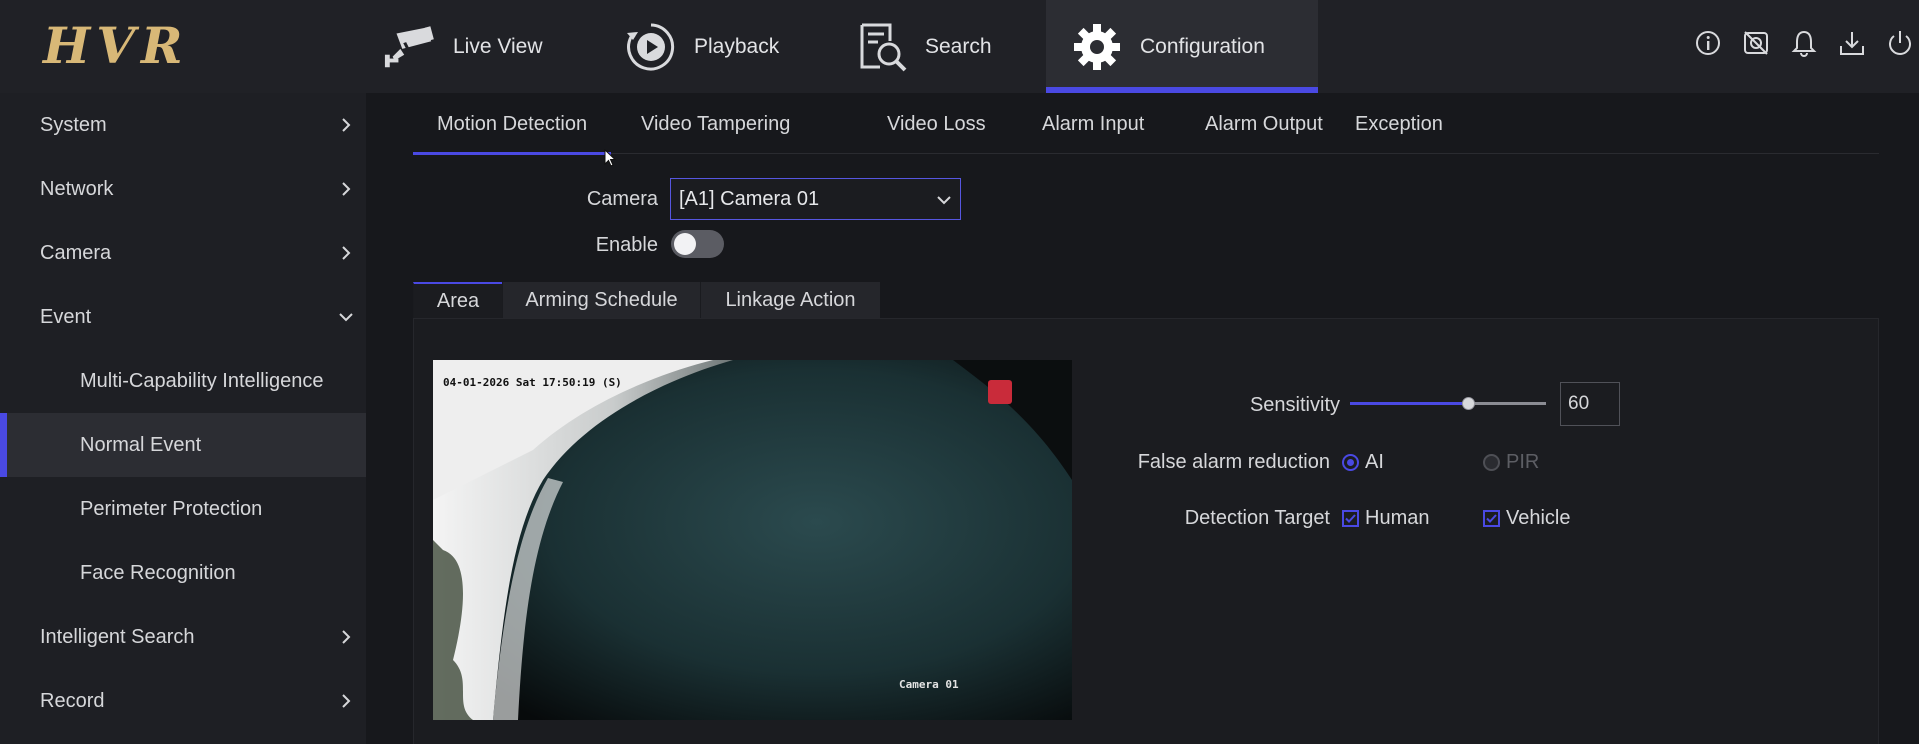 This screenshot has width=1919, height=744. What do you see at coordinates (1468, 403) in the screenshot?
I see `slider-thumb` at bounding box center [1468, 403].